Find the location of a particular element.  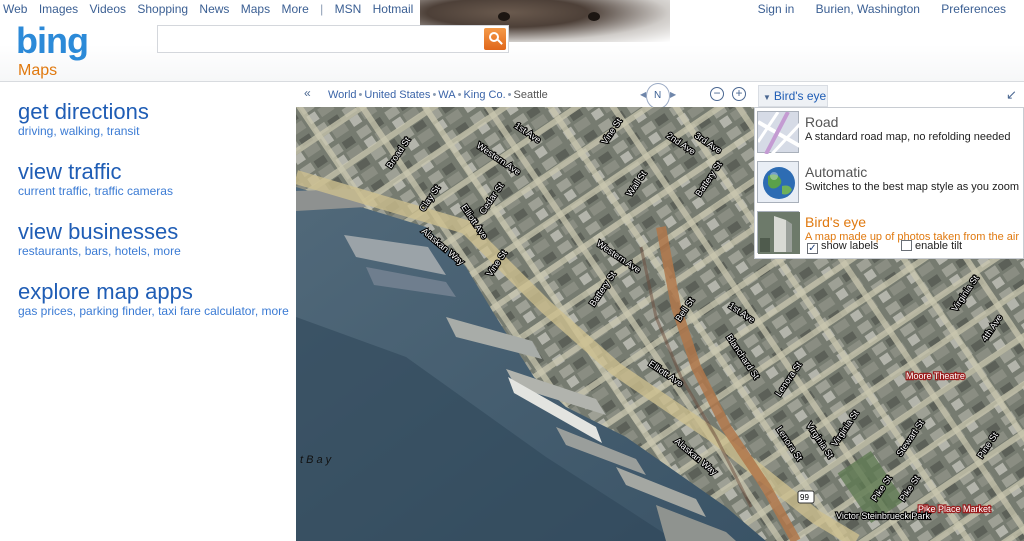

globe-thumbnail is located at coordinates (779, 183).